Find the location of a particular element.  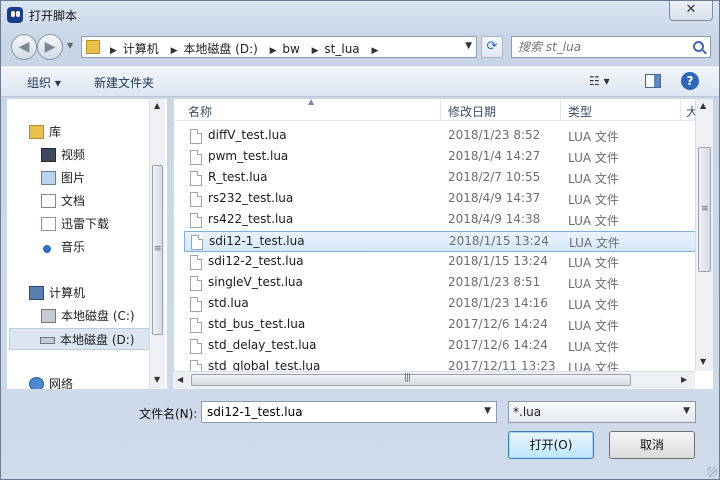

file-date: 2018/1/23 8:51 is located at coordinates (494, 282).